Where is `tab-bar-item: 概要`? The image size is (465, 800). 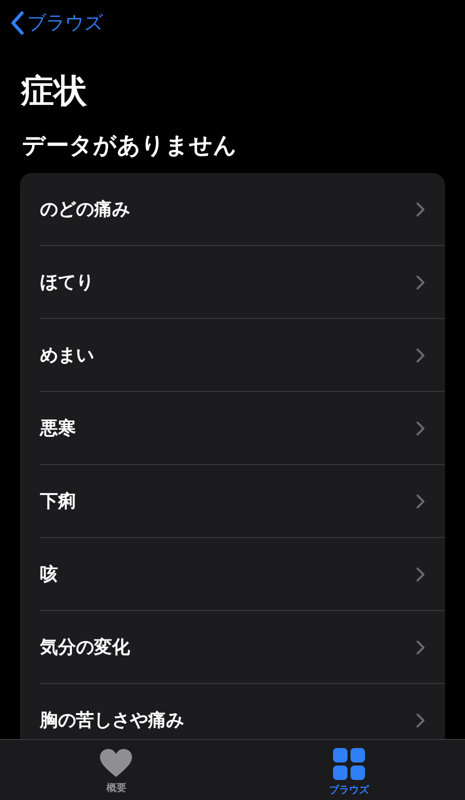
tab-bar-item: 概要 is located at coordinates (116, 770).